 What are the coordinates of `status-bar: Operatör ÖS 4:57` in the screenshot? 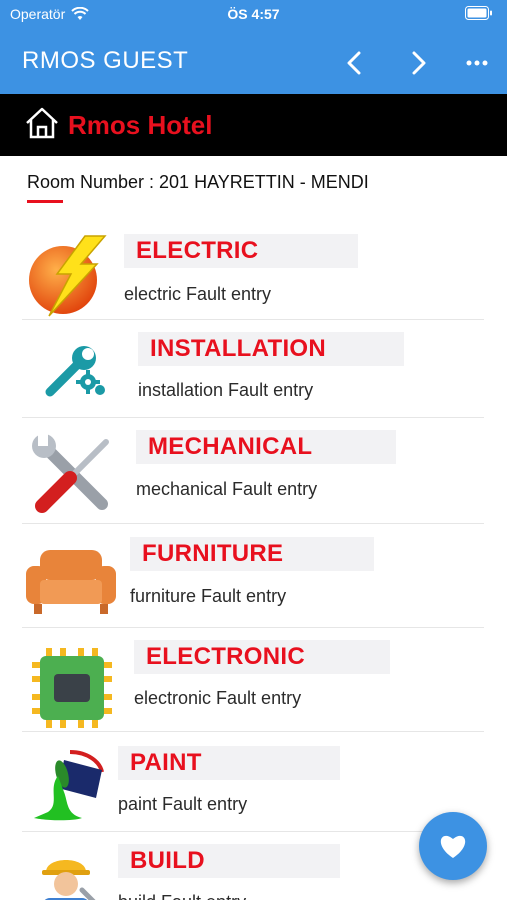 It's located at (253, 15).